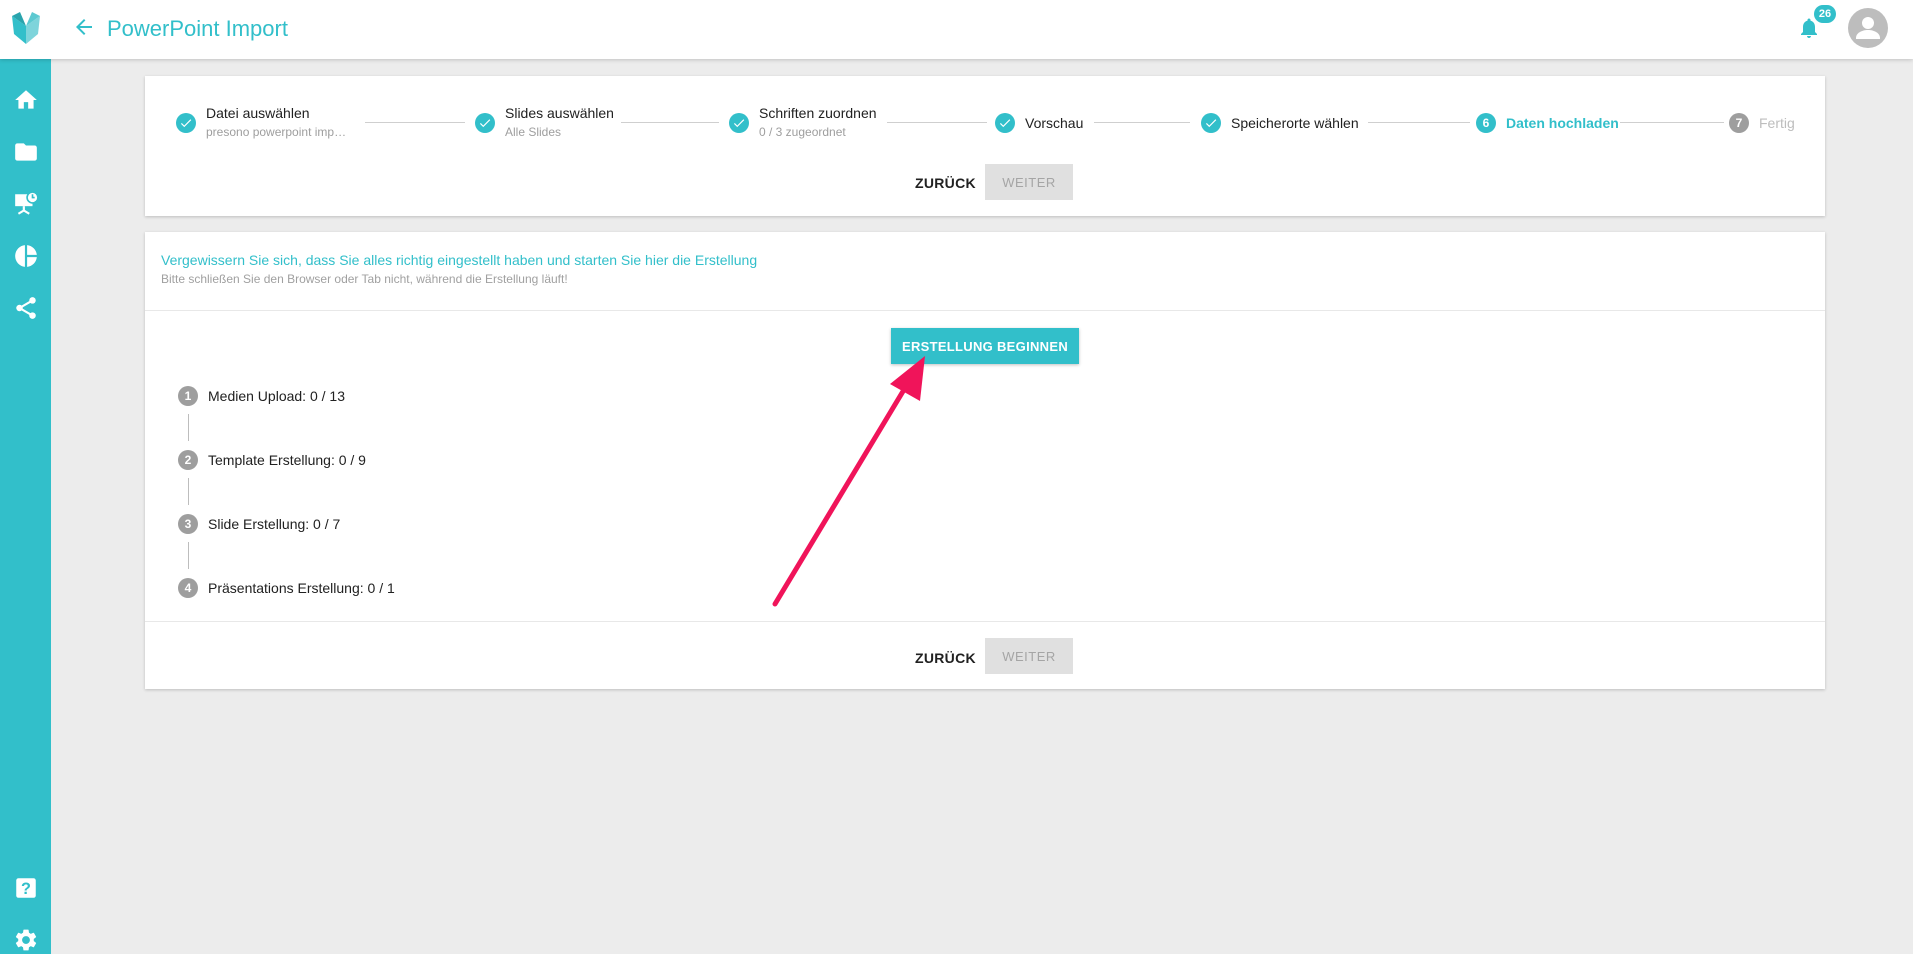  I want to click on back-button-bottom: ZURÜCK, so click(945, 658).